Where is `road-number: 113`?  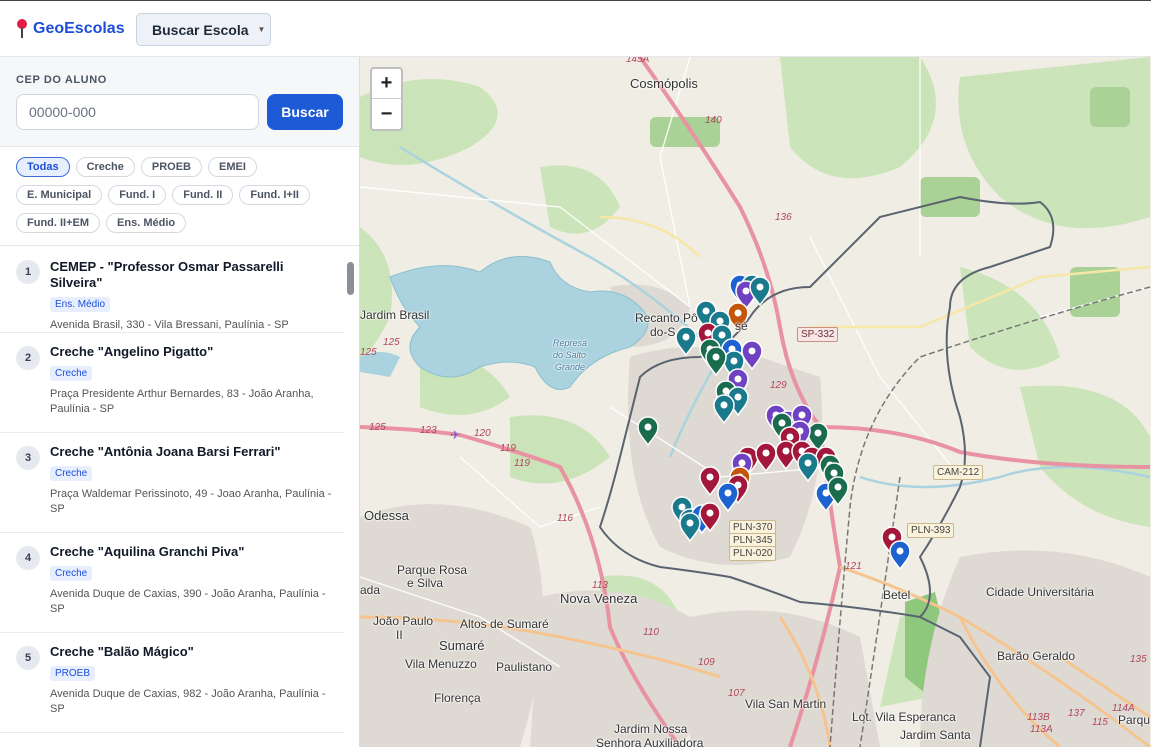
road-number: 113 is located at coordinates (600, 585).